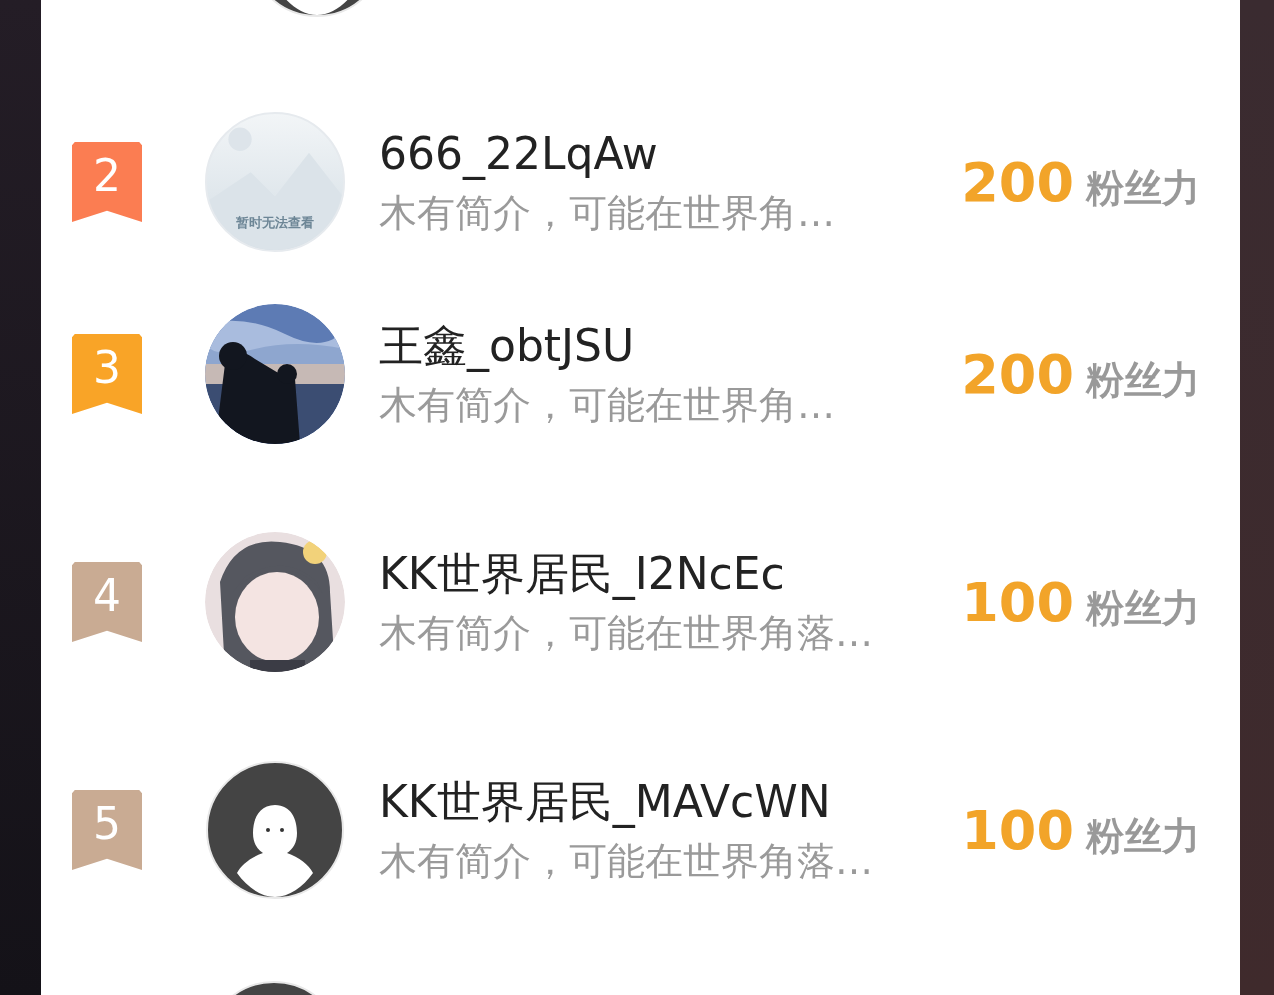 The width and height of the screenshot is (1274, 995). What do you see at coordinates (107, 824) in the screenshot?
I see `rank-number: 5` at bounding box center [107, 824].